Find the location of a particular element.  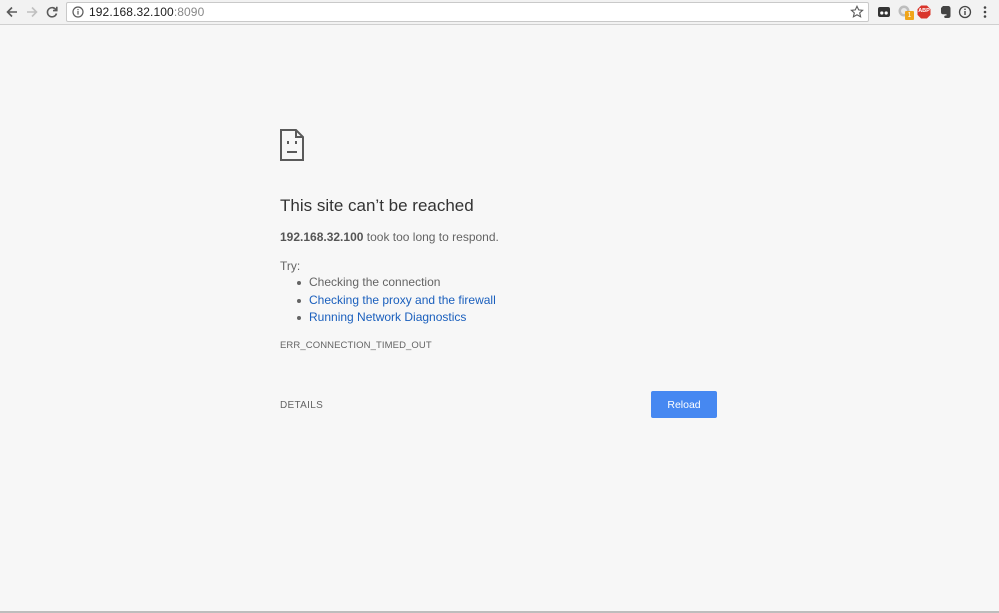

browser-menu-icon is located at coordinates (985, 12).